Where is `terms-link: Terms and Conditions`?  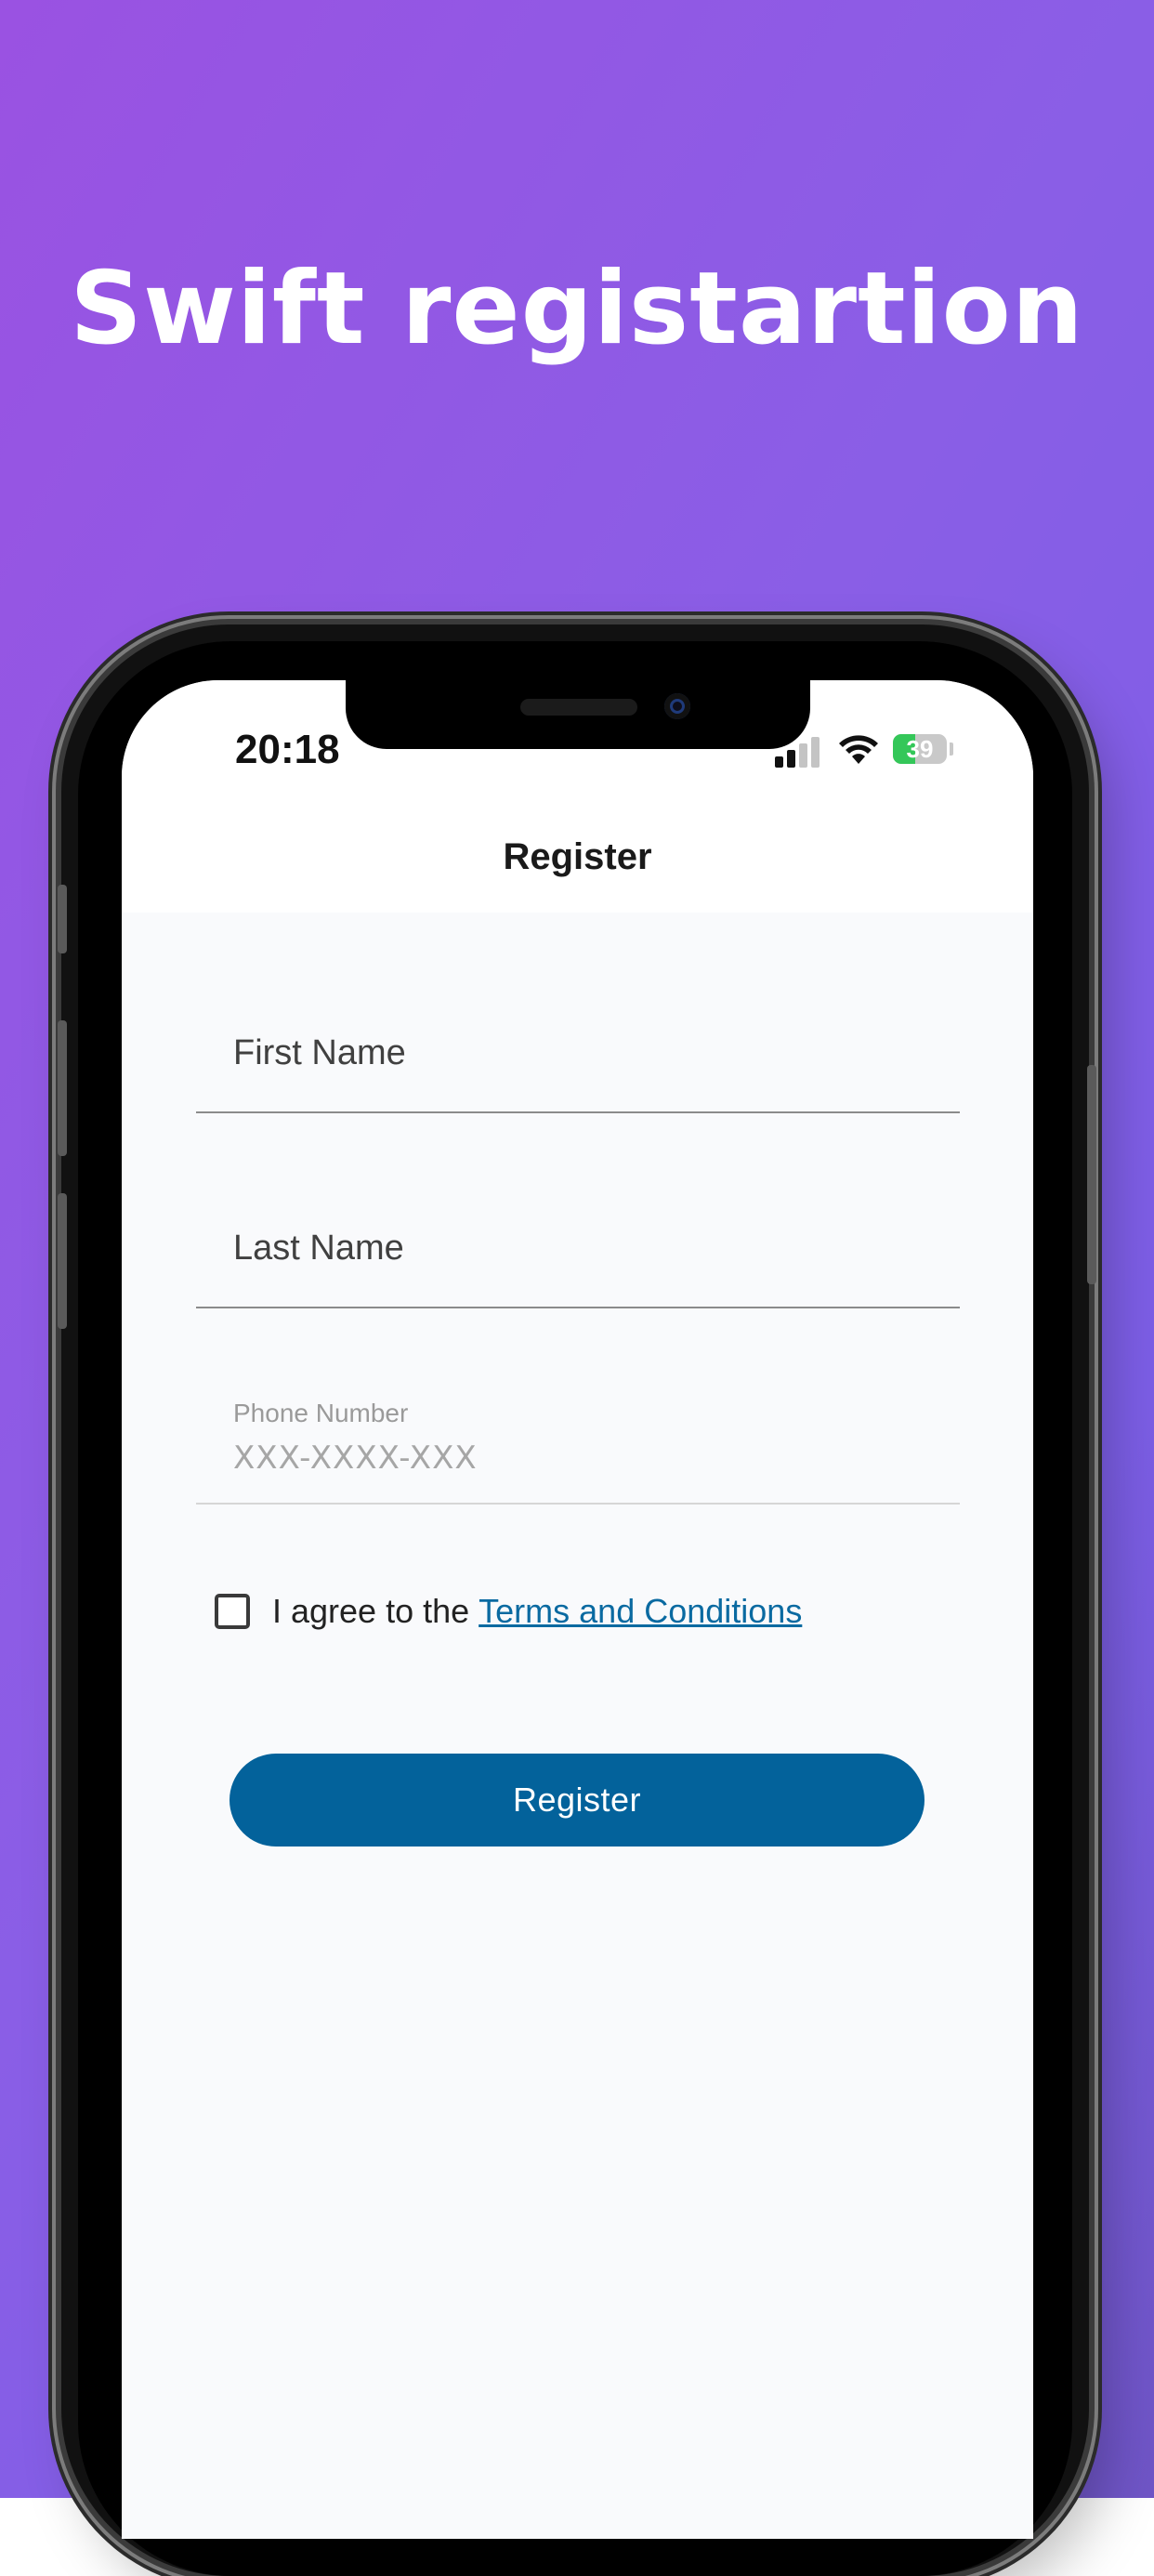
terms-link: Terms and Conditions is located at coordinates (641, 1611).